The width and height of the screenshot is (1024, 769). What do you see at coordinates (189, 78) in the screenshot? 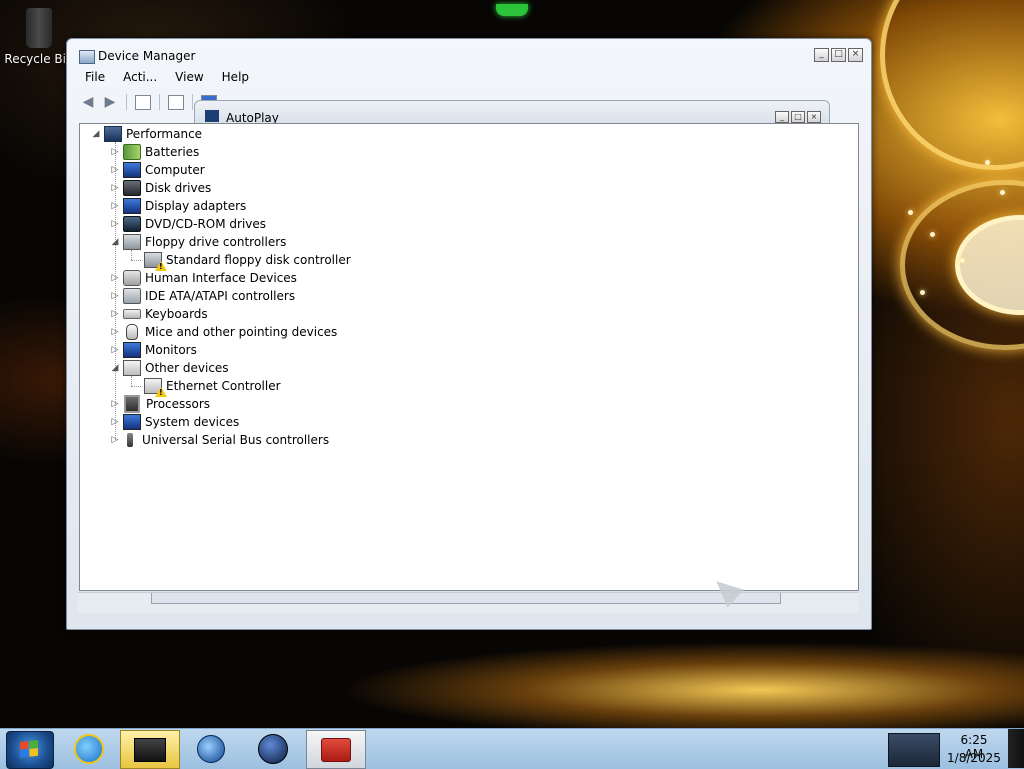
I see `menu-view: View` at bounding box center [189, 78].